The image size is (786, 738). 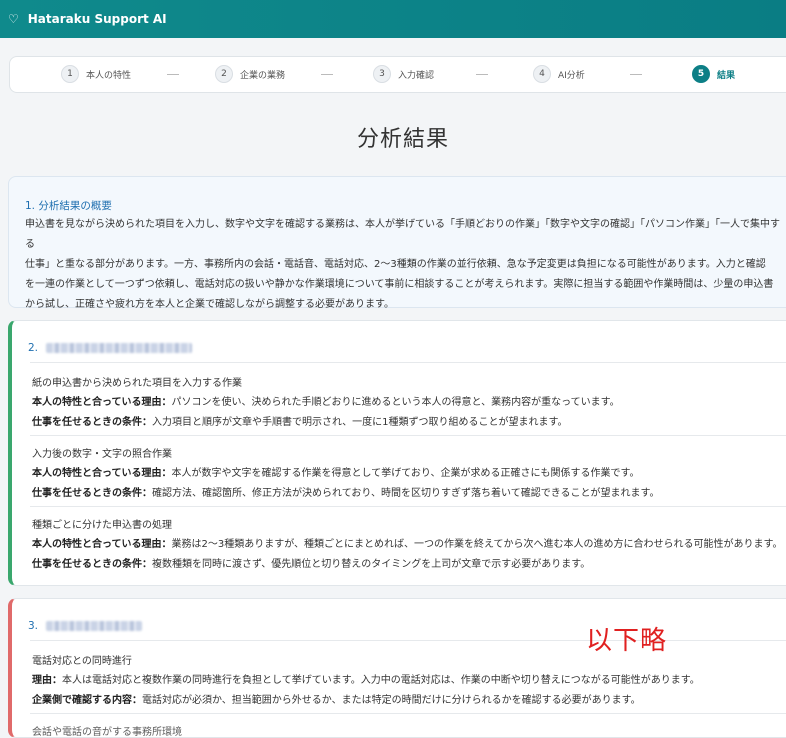 What do you see at coordinates (542, 74) in the screenshot?
I see `step-number: 4` at bounding box center [542, 74].